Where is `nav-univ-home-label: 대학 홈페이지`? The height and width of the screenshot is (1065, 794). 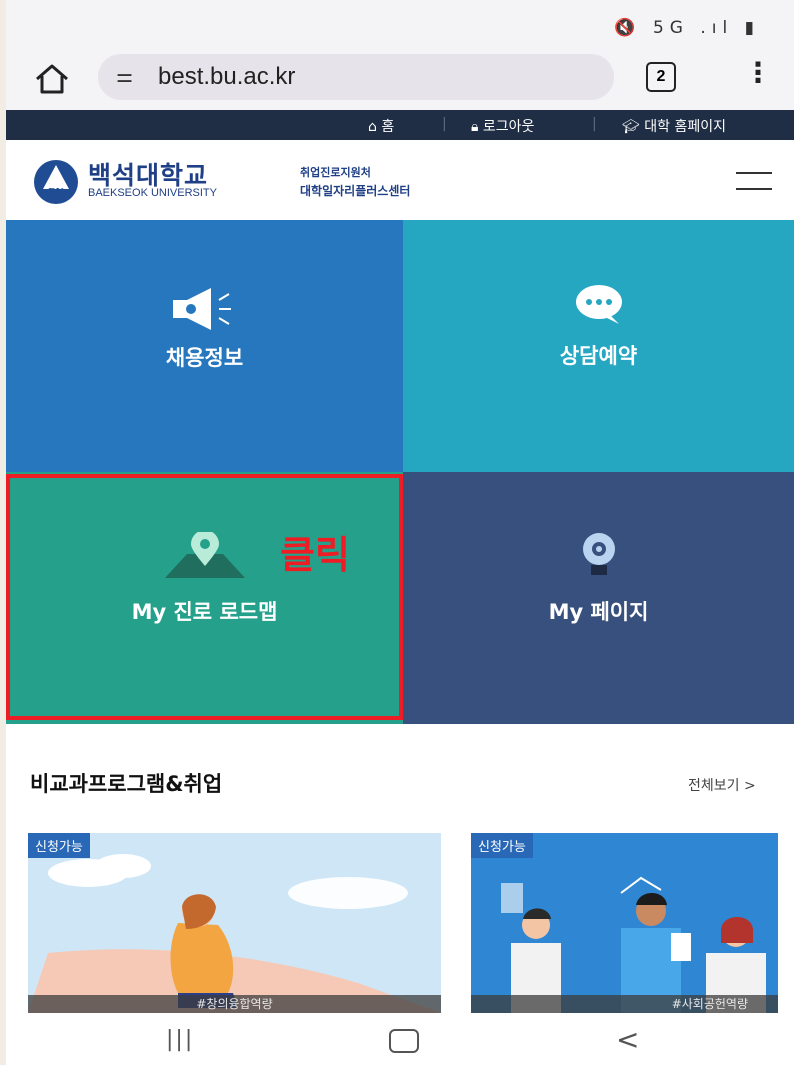 nav-univ-home-label: 대학 홈페이지 is located at coordinates (685, 127).